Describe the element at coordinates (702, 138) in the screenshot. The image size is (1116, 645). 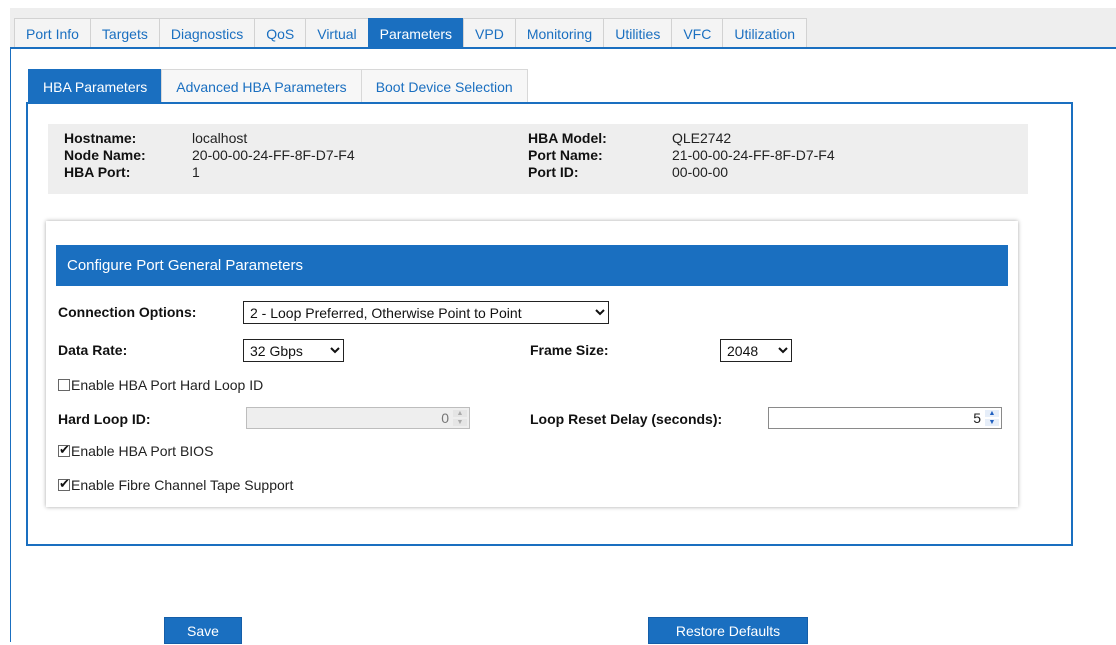
I see `hba-model-value: QLE2742` at that location.